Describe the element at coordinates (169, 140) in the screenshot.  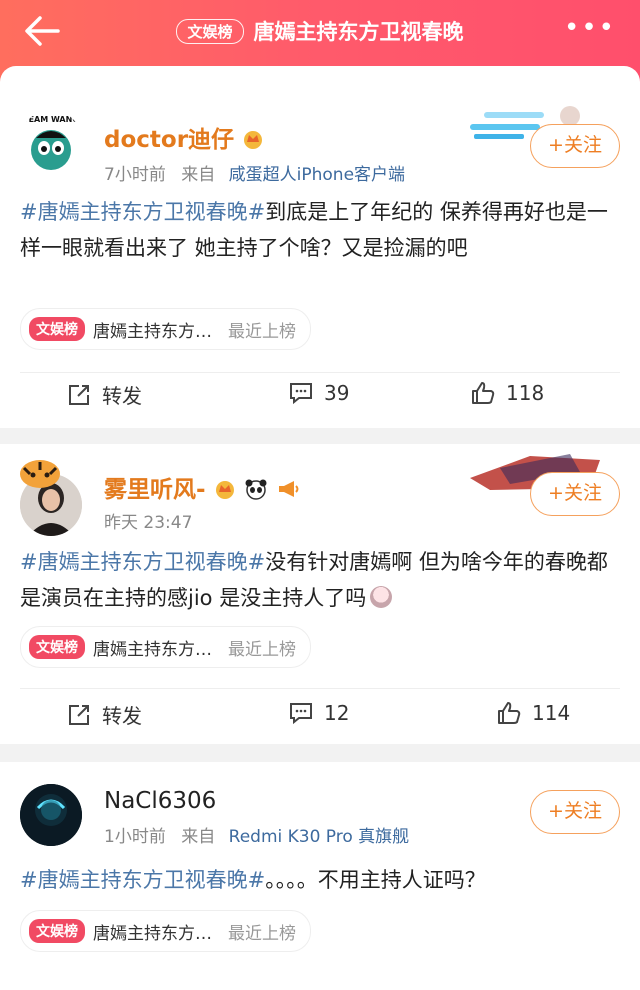
I see `username-text: doctor迪仔` at that location.